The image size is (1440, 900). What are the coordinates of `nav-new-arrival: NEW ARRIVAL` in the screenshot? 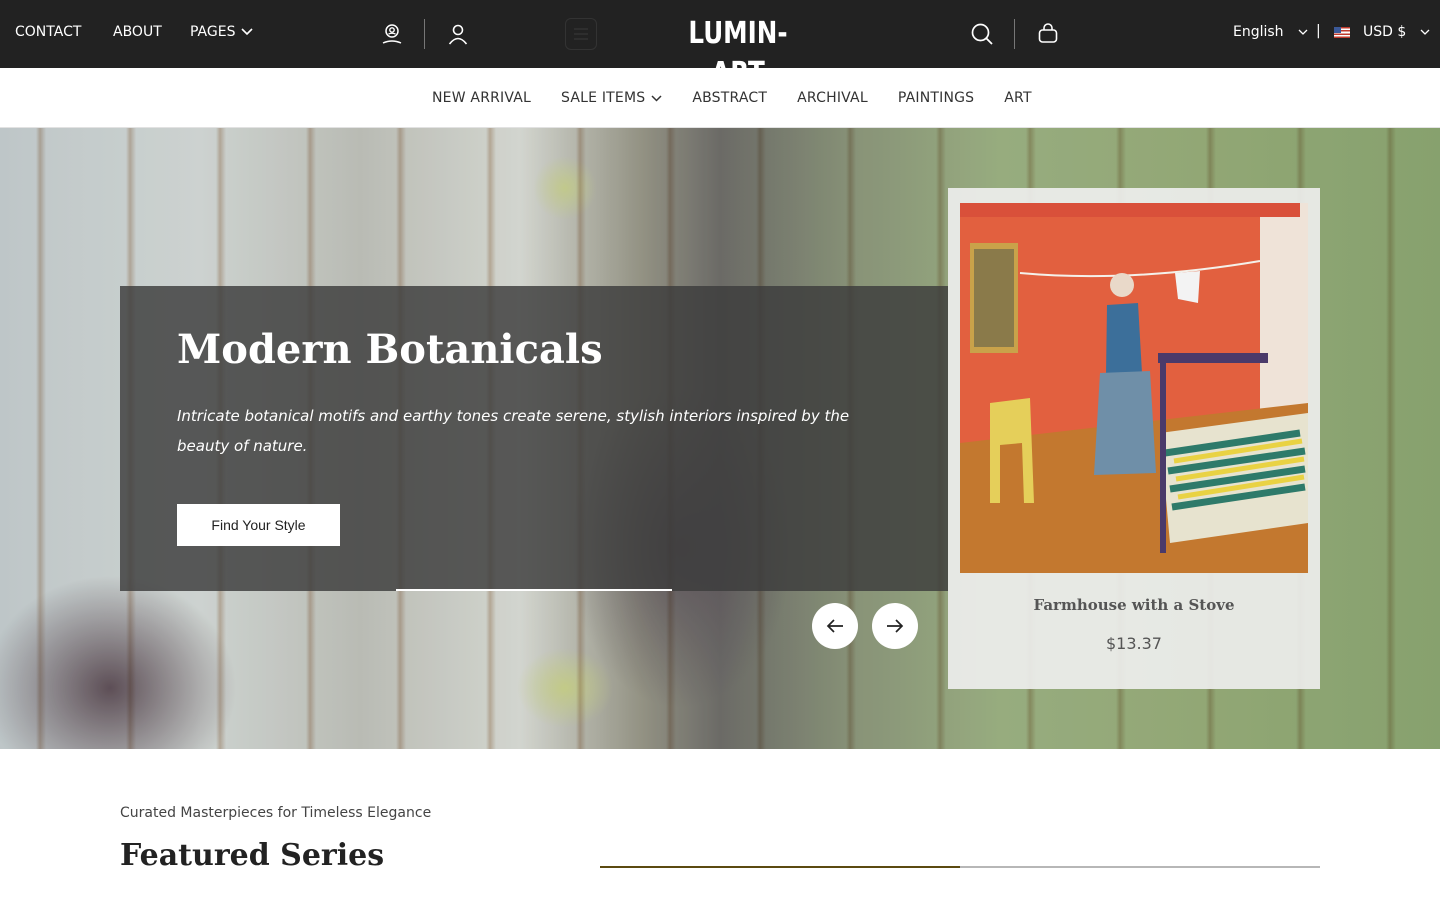 It's located at (481, 98).